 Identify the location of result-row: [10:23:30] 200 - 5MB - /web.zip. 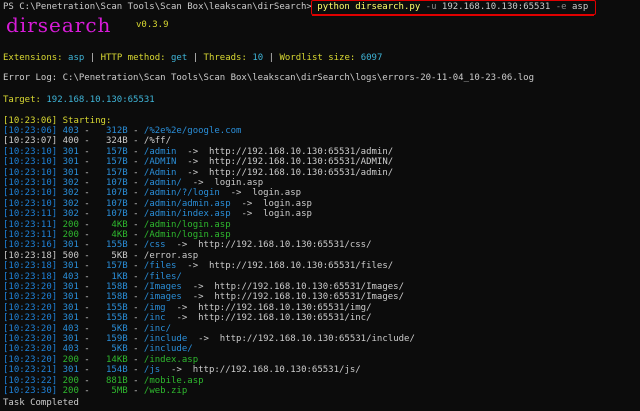
(95, 391).